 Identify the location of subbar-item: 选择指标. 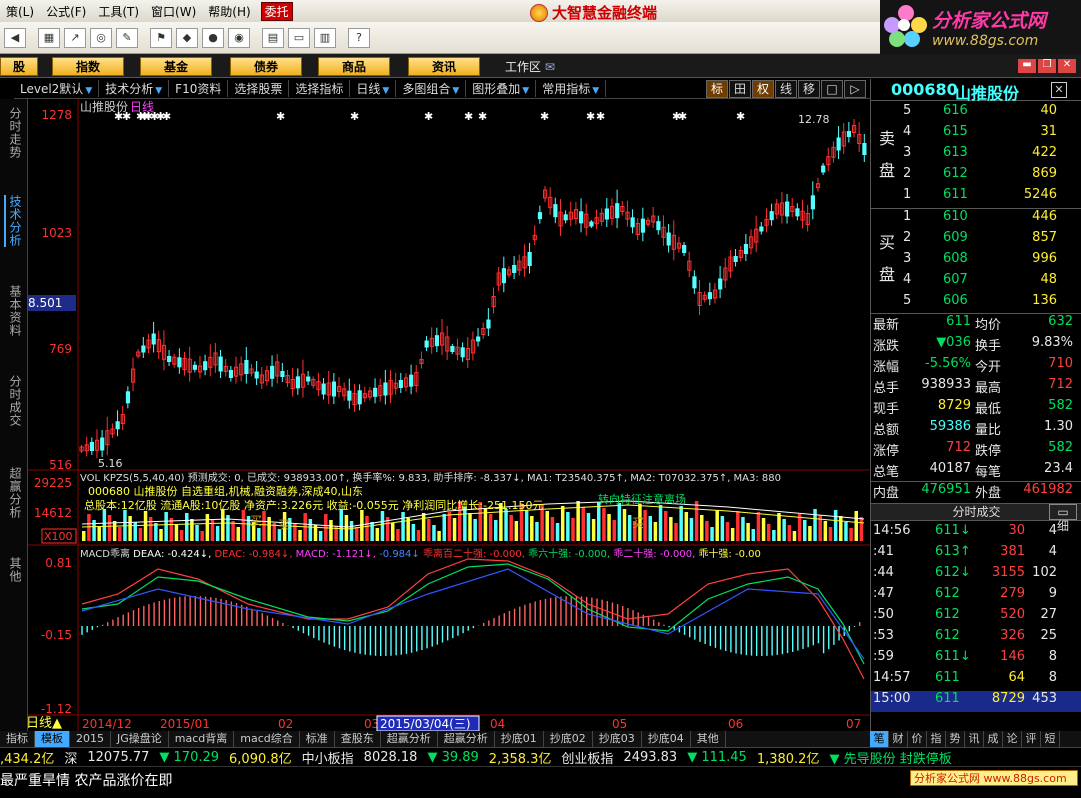
(320, 88).